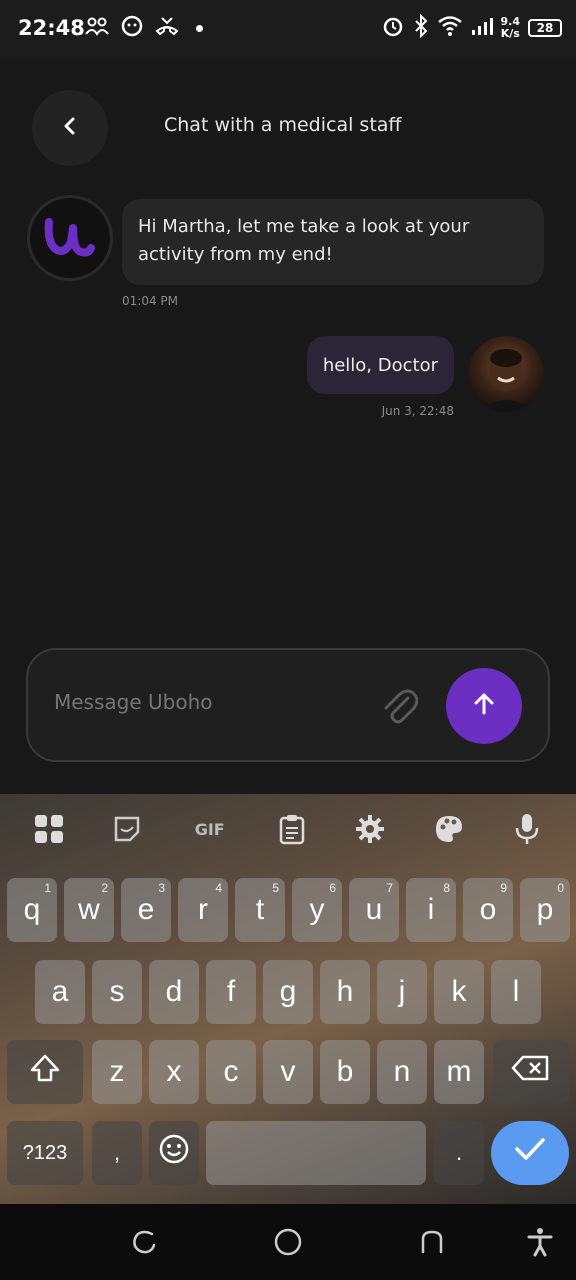 This screenshot has width=576, height=1280. Describe the element at coordinates (459, 992) in the screenshot. I see `key-k: k` at that location.